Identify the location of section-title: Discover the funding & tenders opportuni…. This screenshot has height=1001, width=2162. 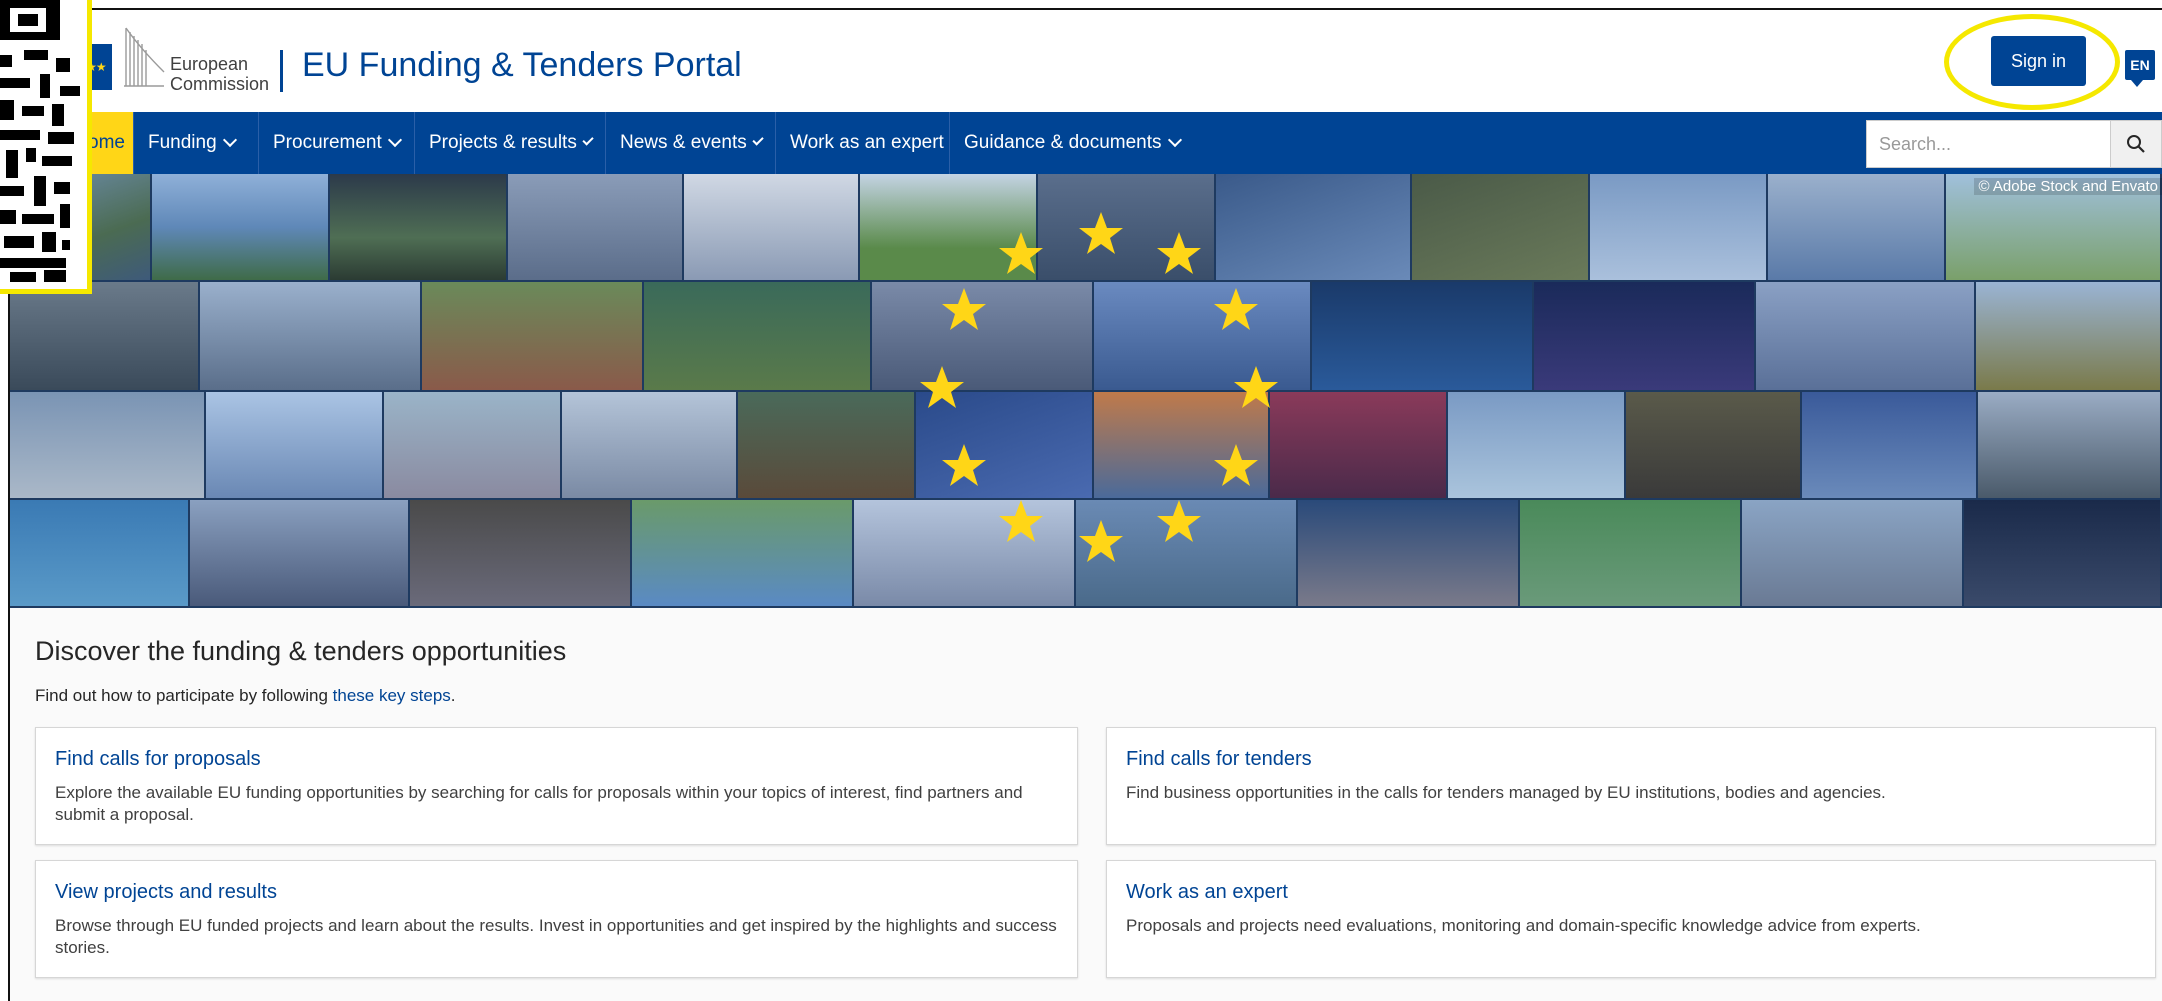
(301, 651).